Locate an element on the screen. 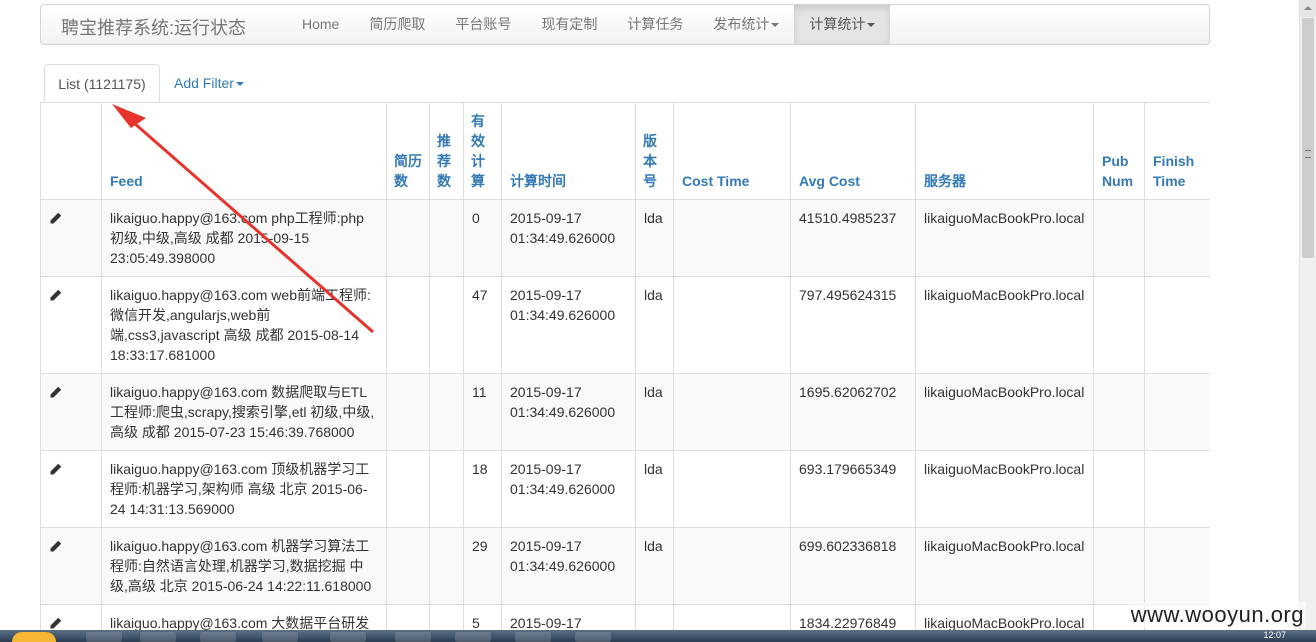 This screenshot has height=642, width=1316. column-header-avg-cost: Avg Cost is located at coordinates (853, 151).